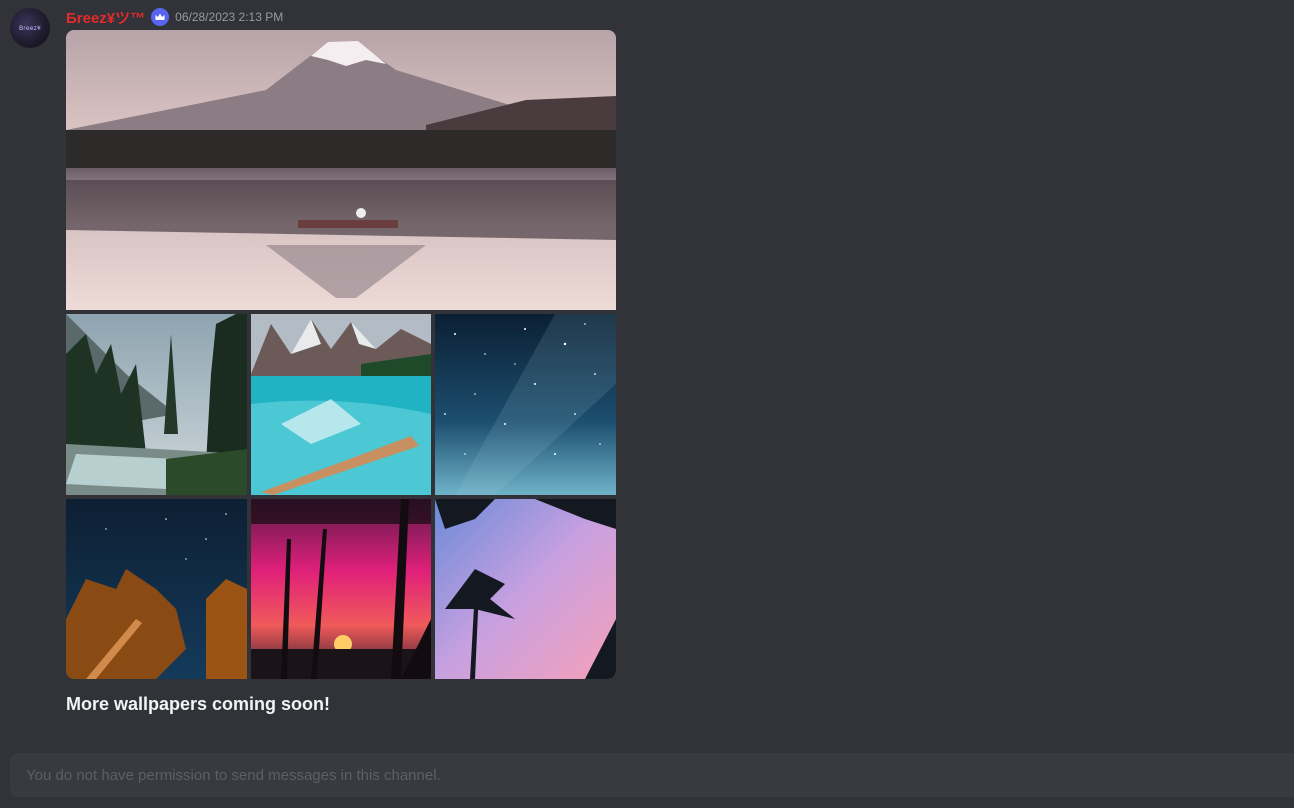  Describe the element at coordinates (229, 17) in the screenshot. I see `message-timestamp: 06/28/2023 2:13 PM` at that location.